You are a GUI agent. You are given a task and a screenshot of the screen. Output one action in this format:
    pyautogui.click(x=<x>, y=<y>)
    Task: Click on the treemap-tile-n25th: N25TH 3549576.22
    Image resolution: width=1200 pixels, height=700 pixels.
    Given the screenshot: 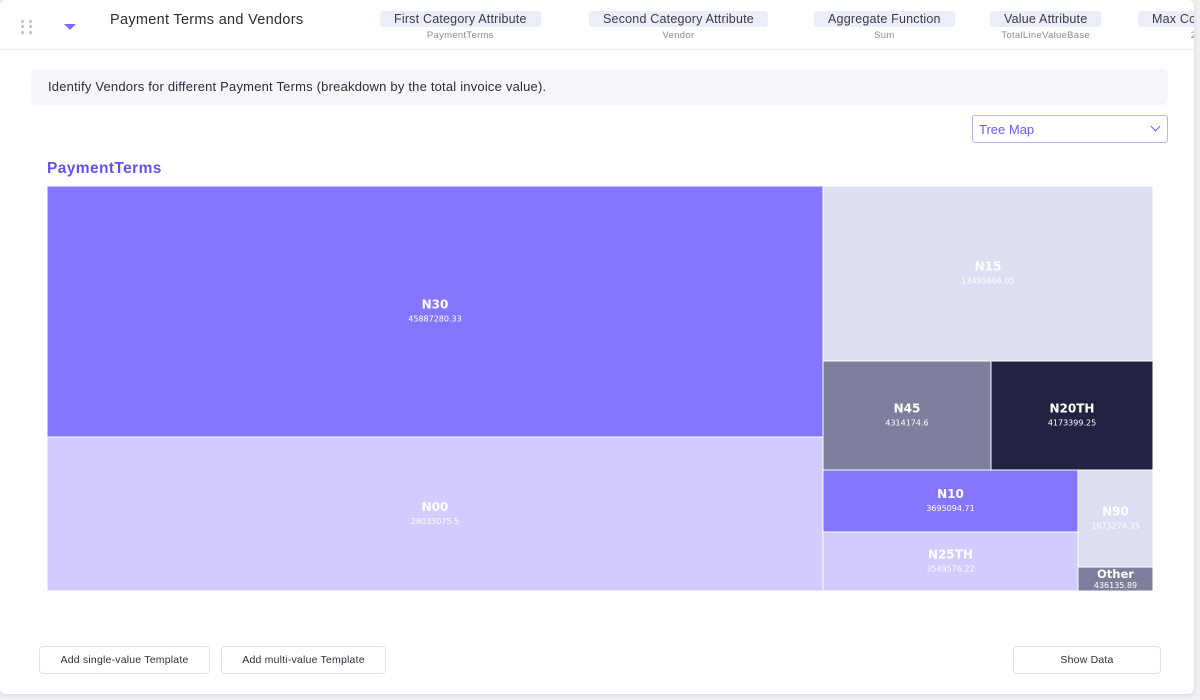 What is the action you would take?
    pyautogui.click(x=950, y=561)
    